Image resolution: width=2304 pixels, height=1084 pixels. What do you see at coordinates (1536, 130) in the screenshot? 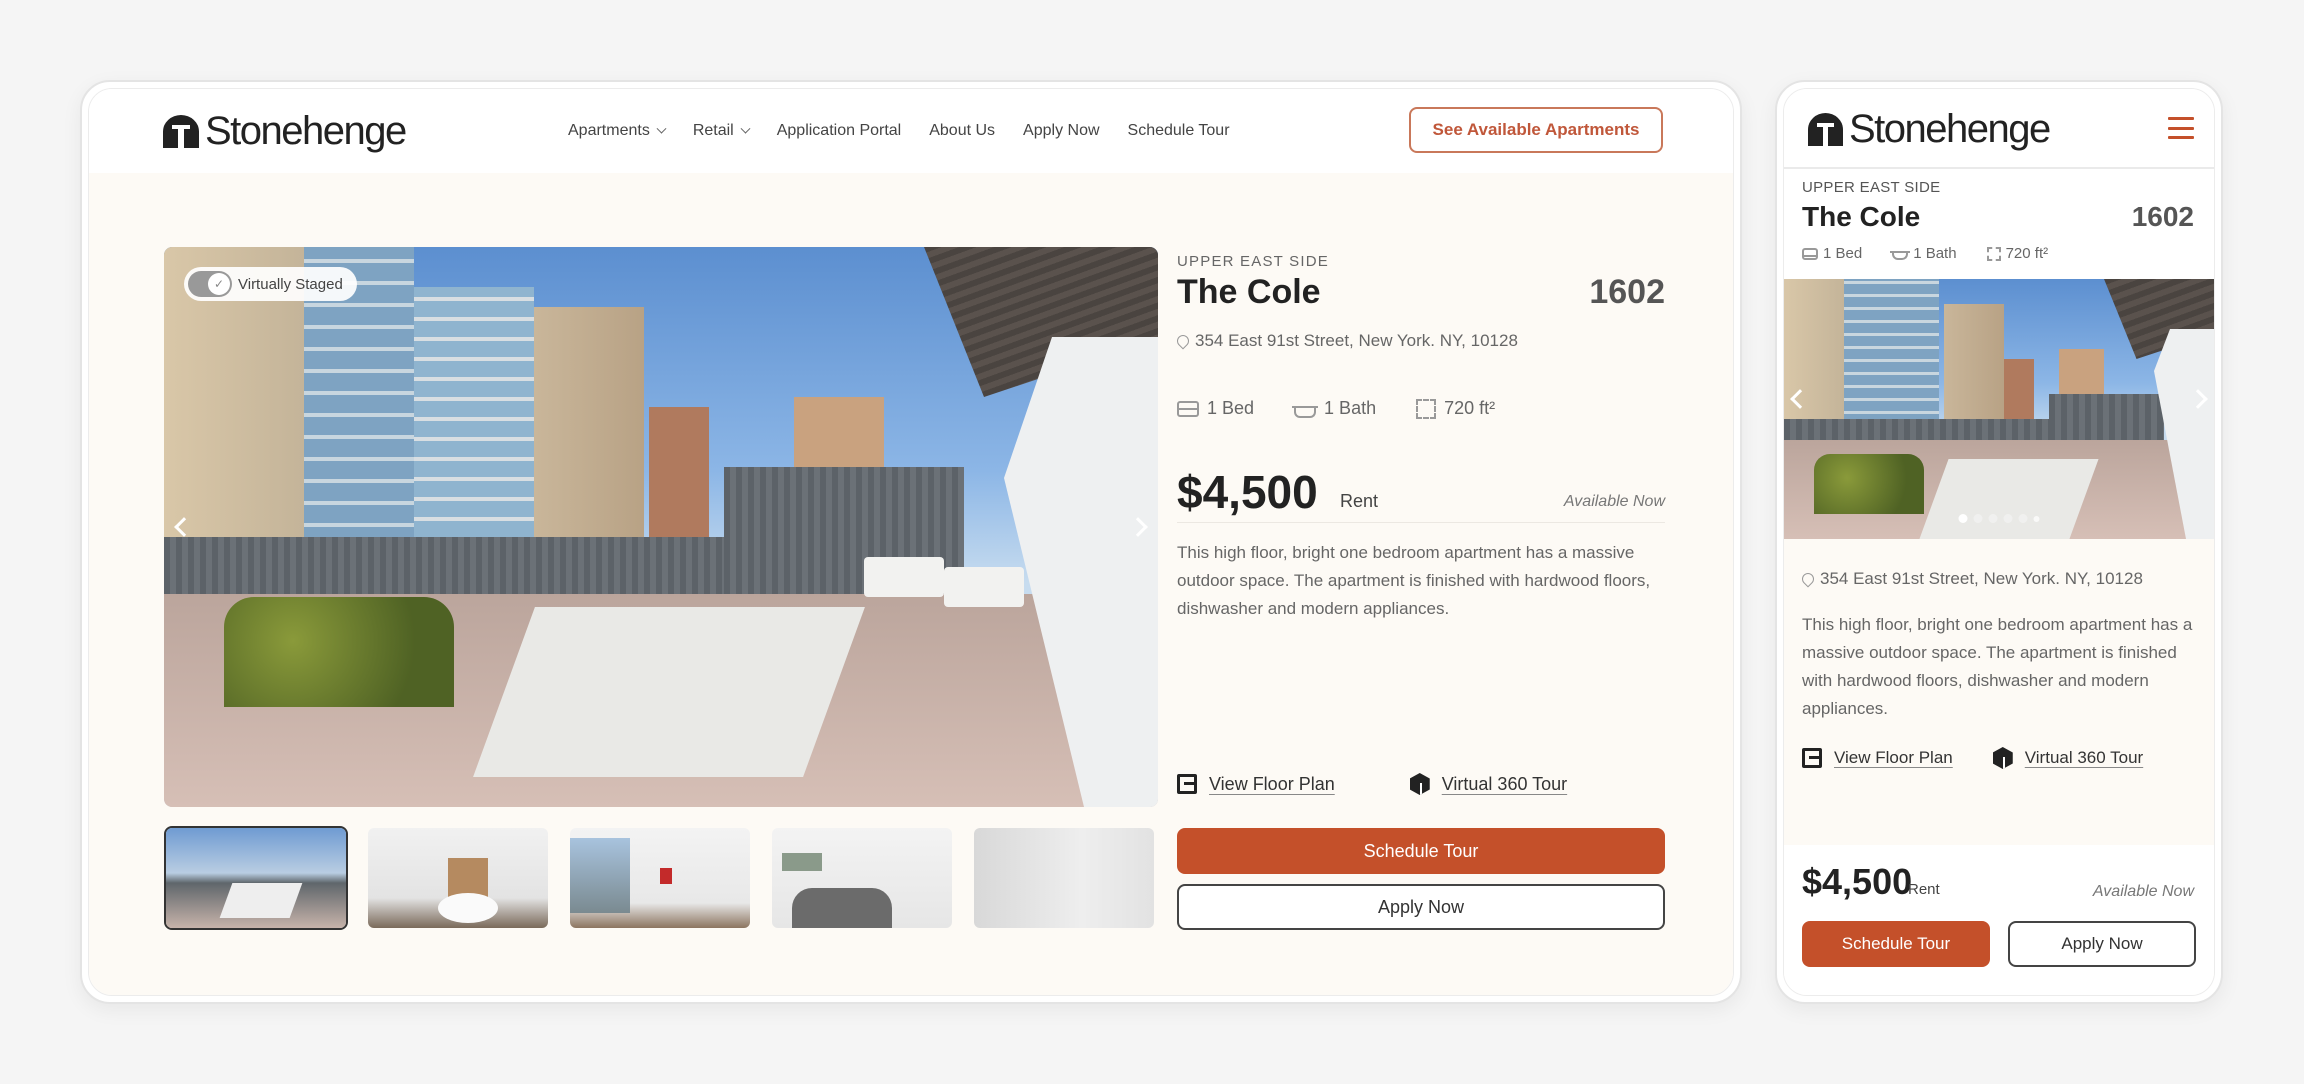
I see `see-available-apartments-button: See Available Apartments` at bounding box center [1536, 130].